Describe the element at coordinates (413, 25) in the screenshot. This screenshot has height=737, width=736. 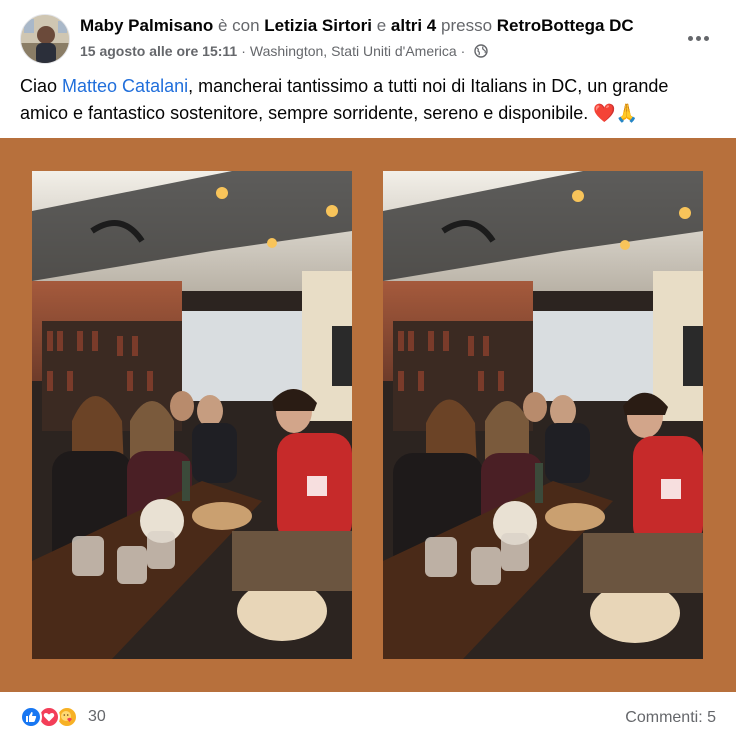
I see `others-link: altri 4` at that location.